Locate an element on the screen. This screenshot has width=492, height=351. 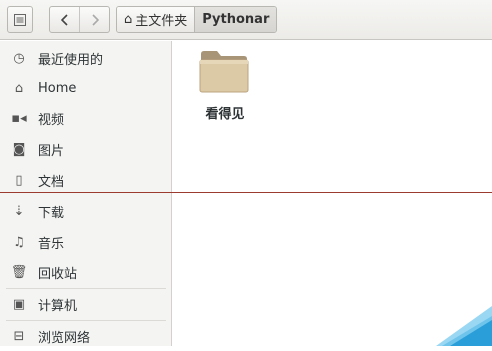
sidebar-item-label: Home is located at coordinates (57, 88).